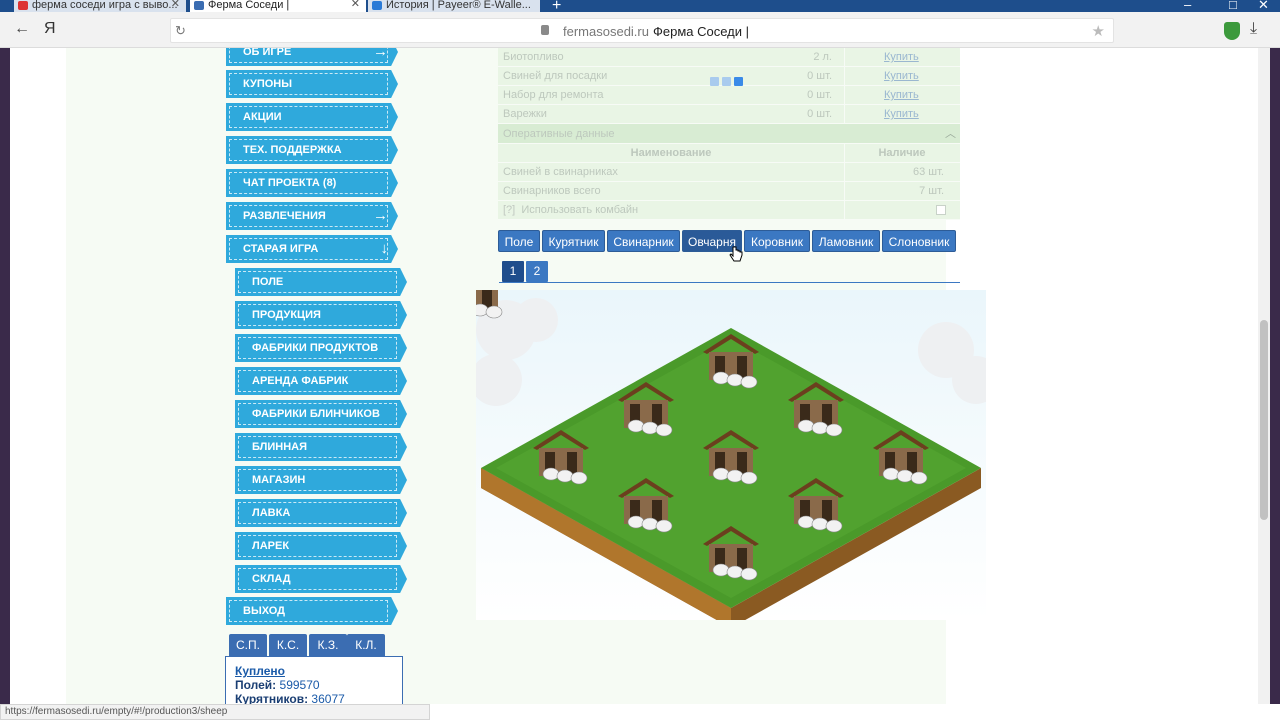 The height and width of the screenshot is (720, 1280). Describe the element at coordinates (180, 31) in the screenshot. I see `reload-icon: ↻` at that location.